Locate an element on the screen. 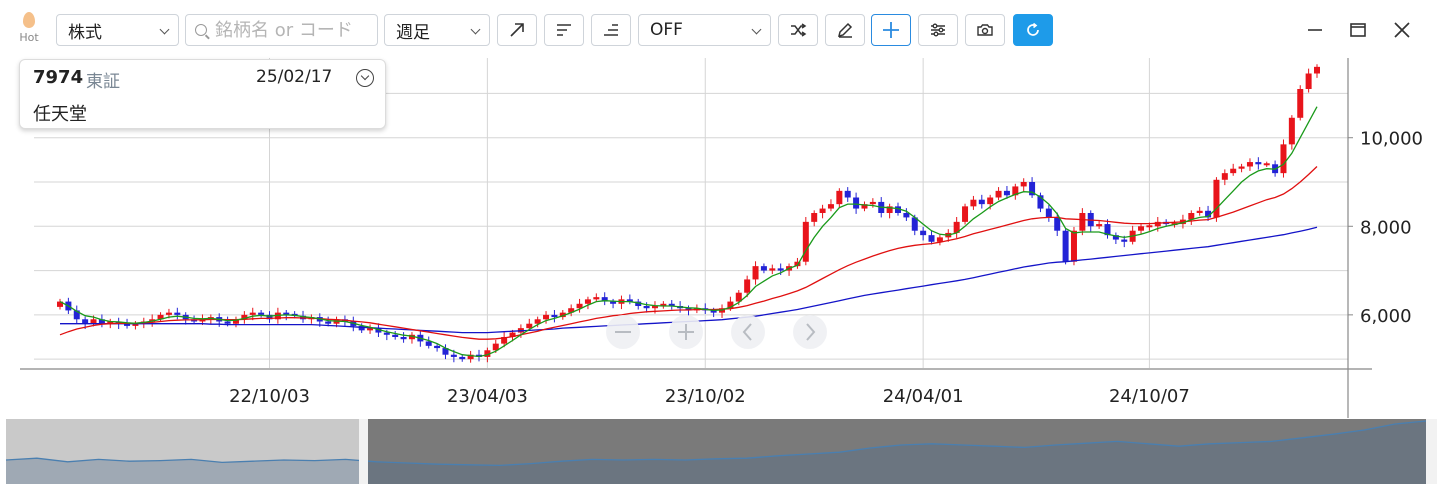  camera-icon is located at coordinates (985, 30).